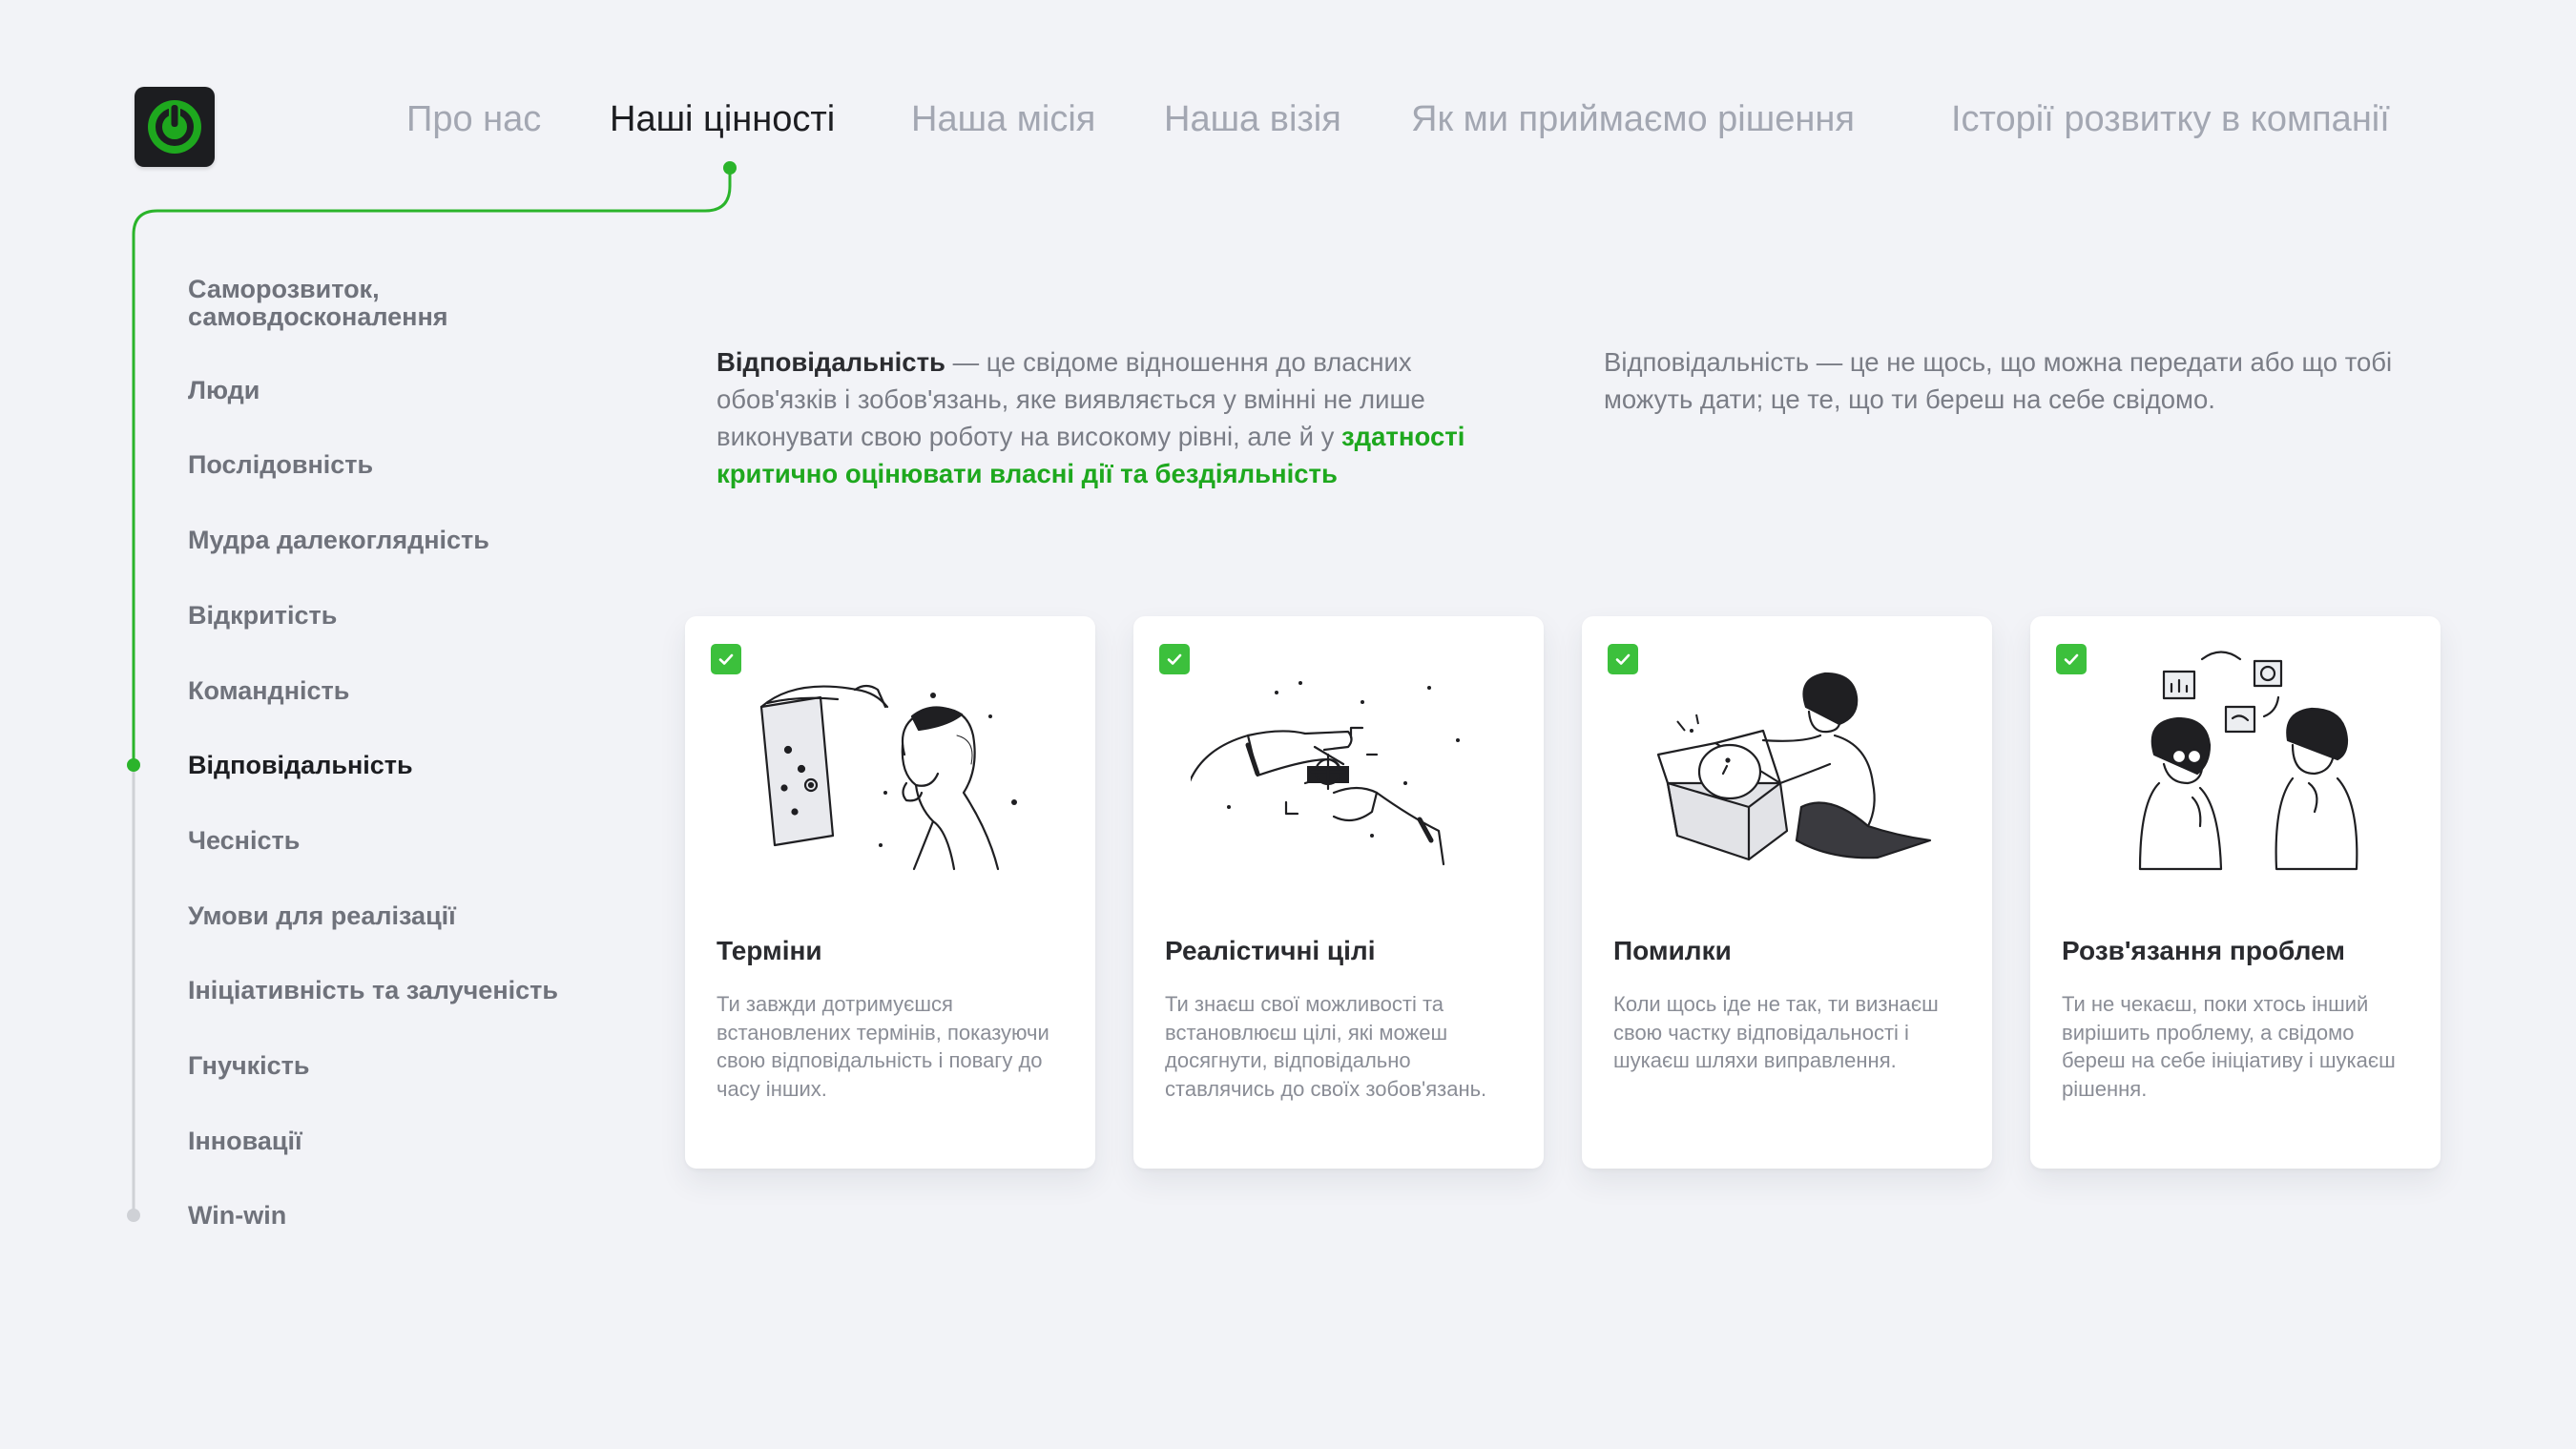 The width and height of the screenshot is (2576, 1449). What do you see at coordinates (398, 841) in the screenshot?
I see `sidebar-item-honesty: Чесність` at bounding box center [398, 841].